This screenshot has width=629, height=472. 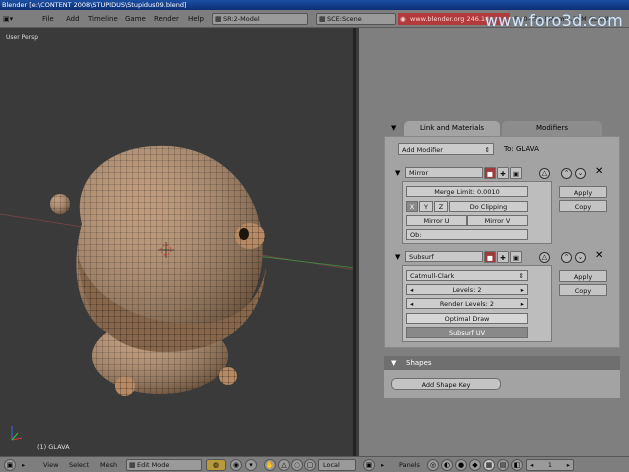 What do you see at coordinates (433, 465) in the screenshot?
I see `logic-context-icon: ◎` at bounding box center [433, 465].